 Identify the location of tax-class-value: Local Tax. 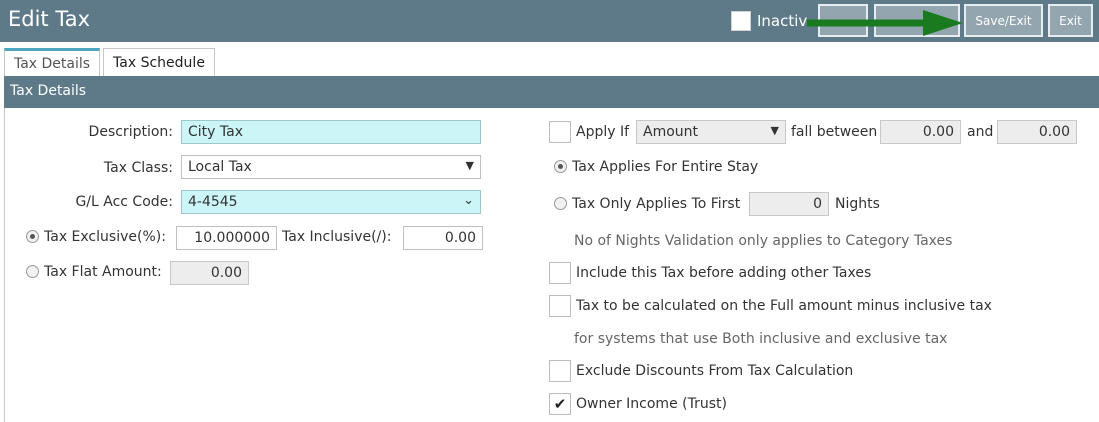
(220, 167).